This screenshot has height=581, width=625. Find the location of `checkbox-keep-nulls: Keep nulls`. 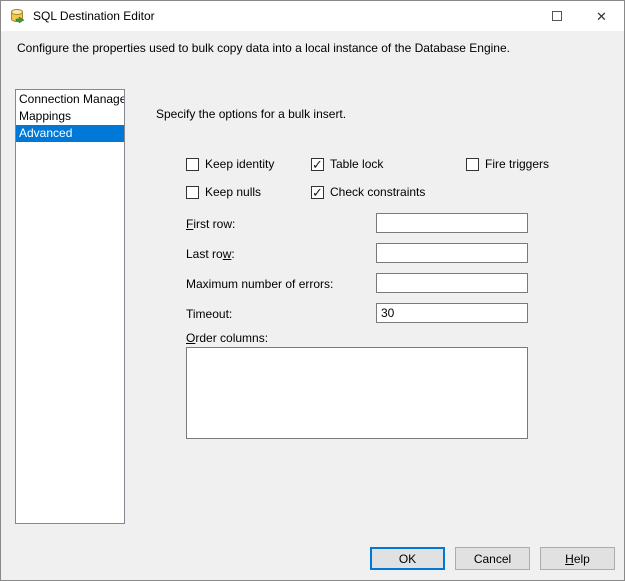

checkbox-keep-nulls: Keep nulls is located at coordinates (223, 192).